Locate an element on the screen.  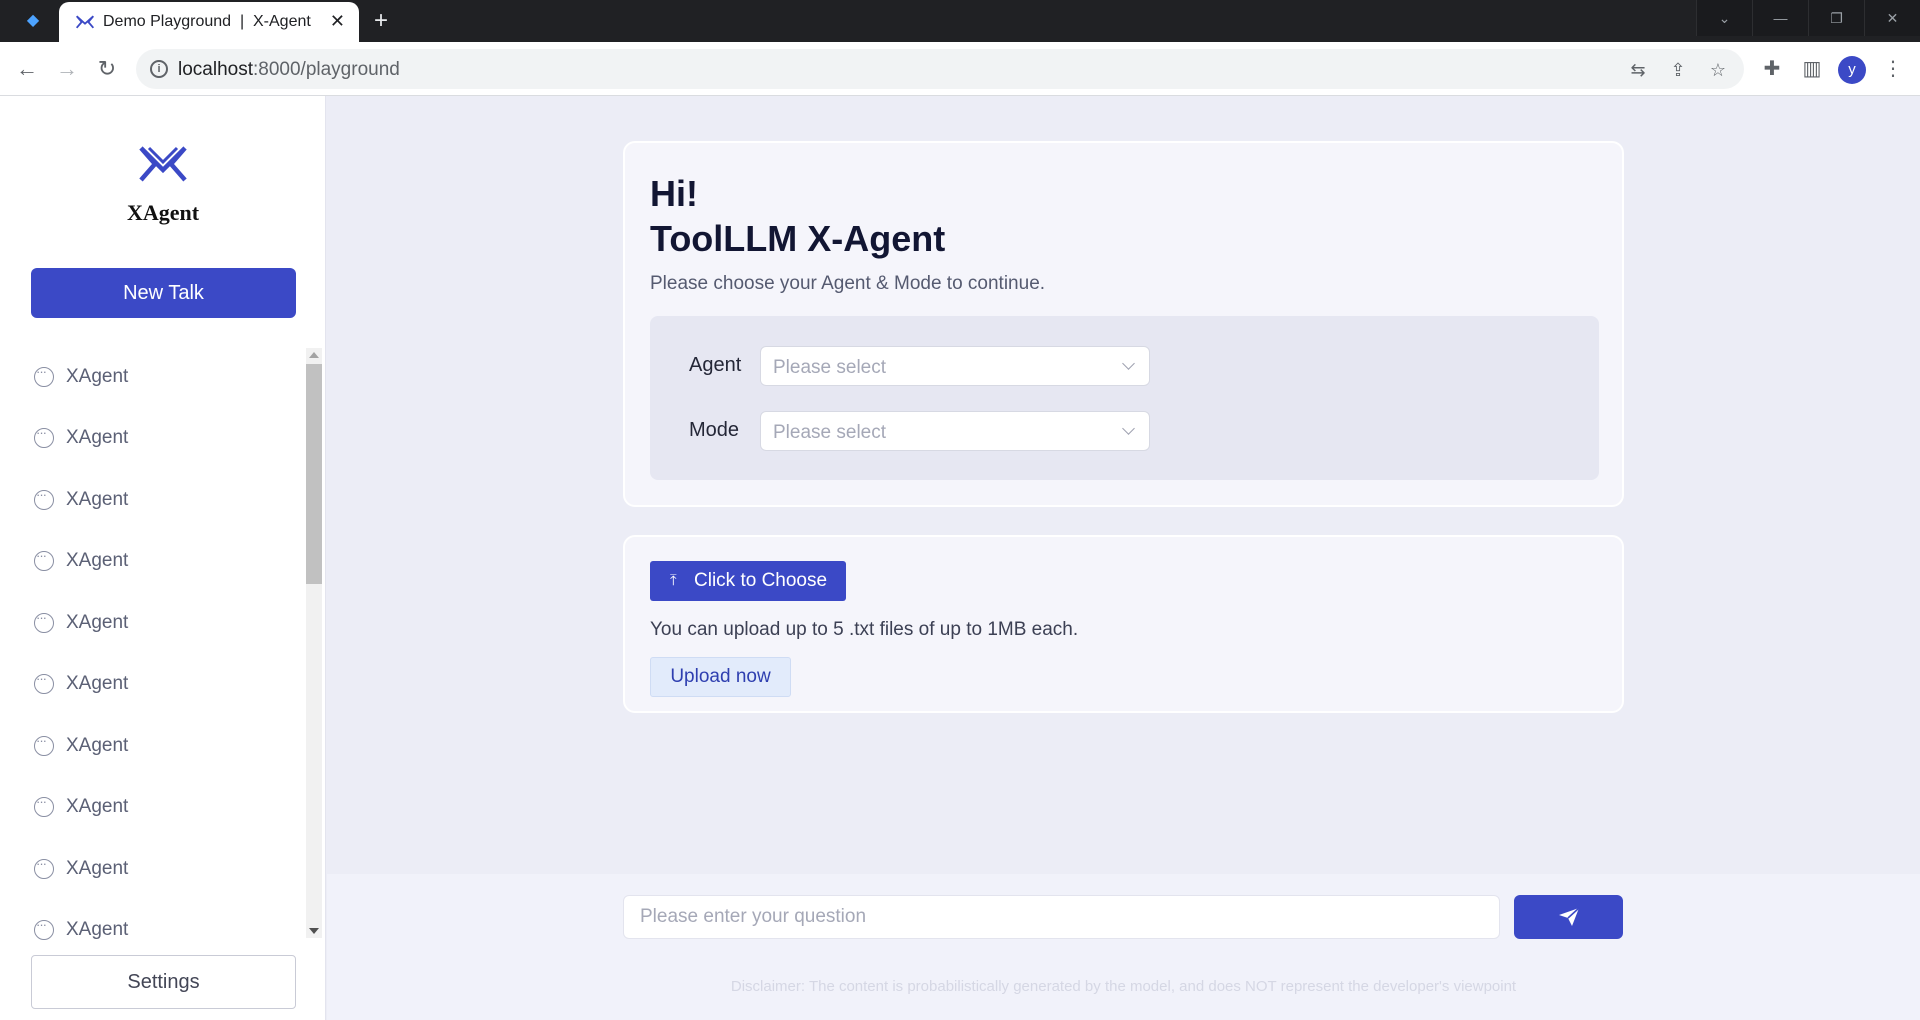
page-title: ToolLLM X-Agent is located at coordinates (798, 238).